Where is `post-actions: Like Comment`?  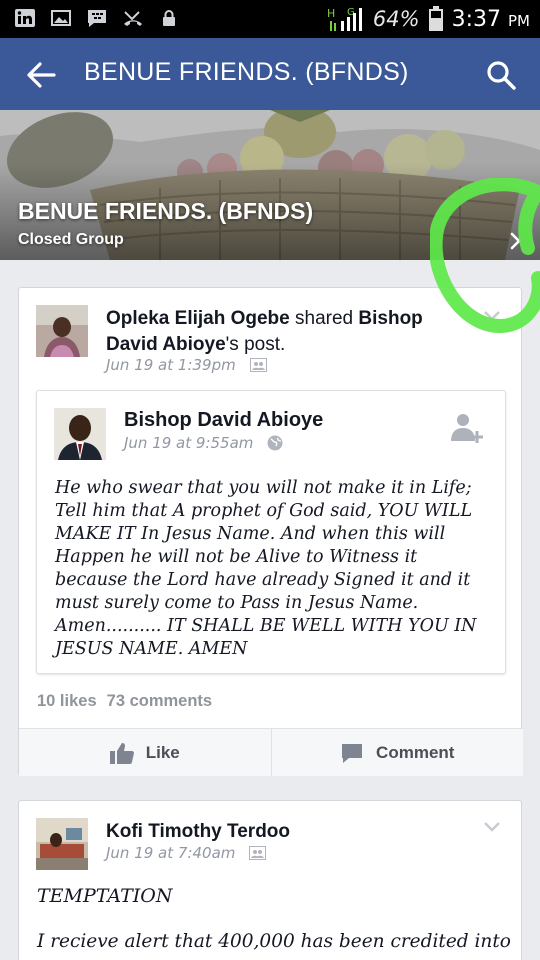 post-actions: Like Comment is located at coordinates (271, 752).